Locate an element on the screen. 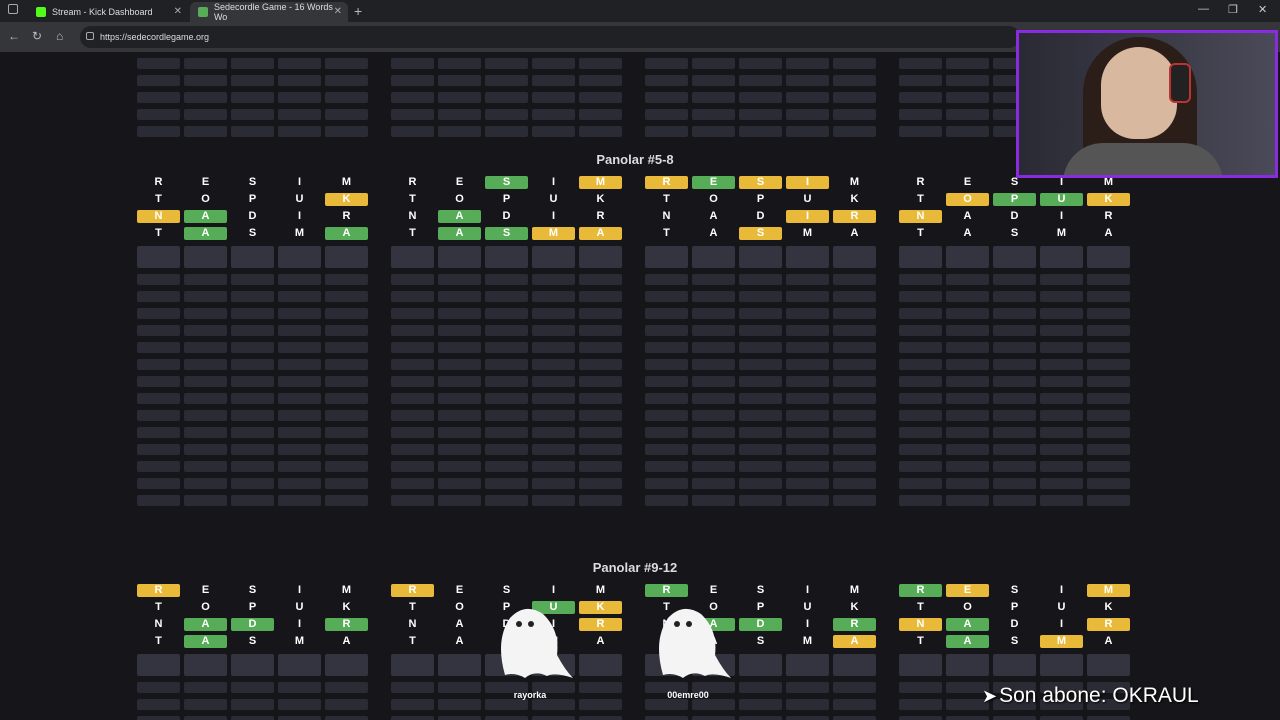  guess-row: NADIR is located at coordinates (254, 218).